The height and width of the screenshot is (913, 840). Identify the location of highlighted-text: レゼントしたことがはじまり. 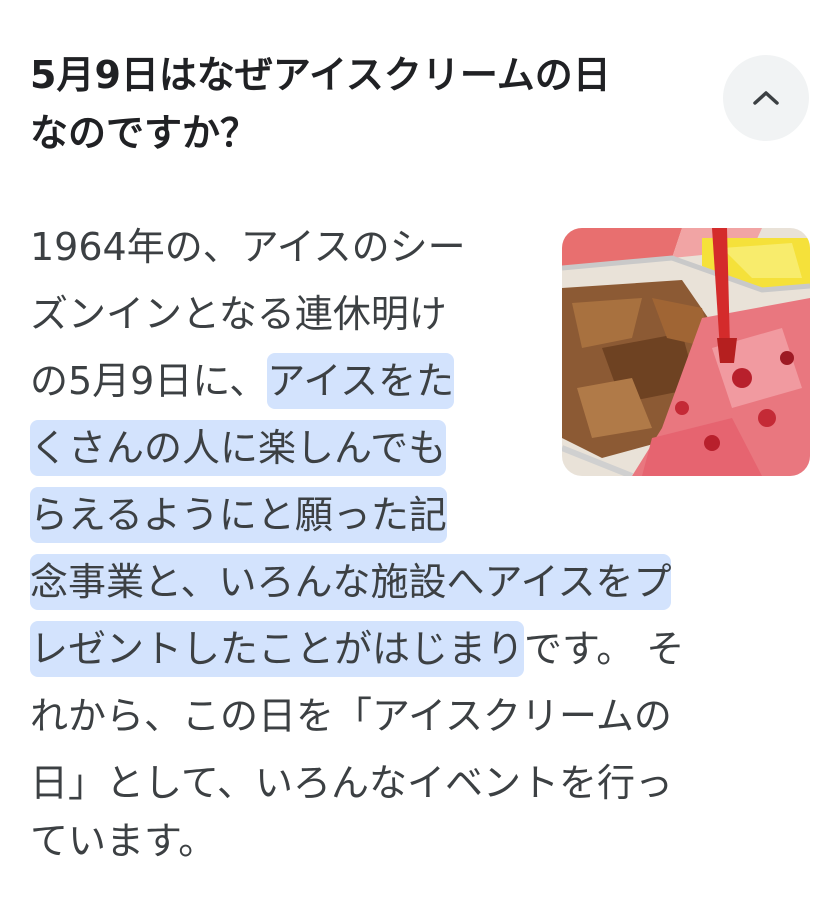
(277, 649).